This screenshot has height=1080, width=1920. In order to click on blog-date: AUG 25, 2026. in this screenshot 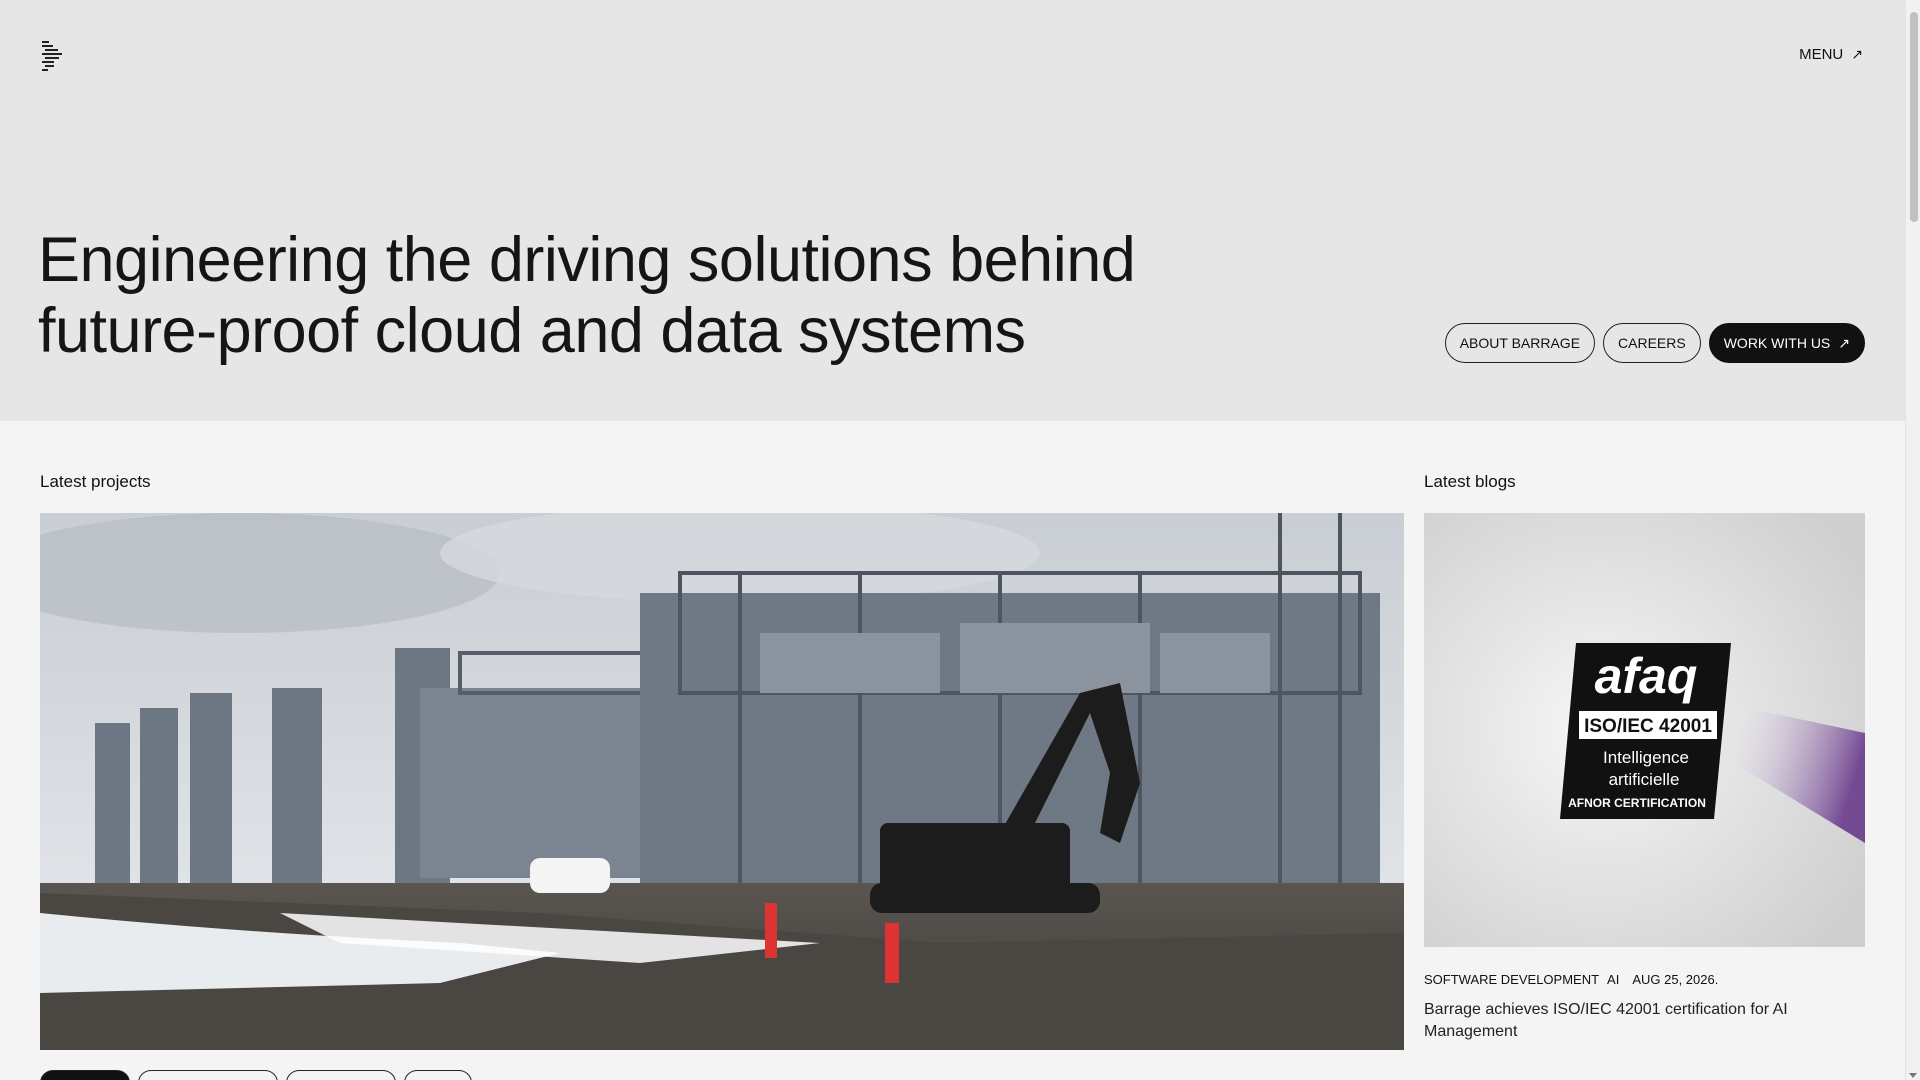, I will do `click(1675, 979)`.